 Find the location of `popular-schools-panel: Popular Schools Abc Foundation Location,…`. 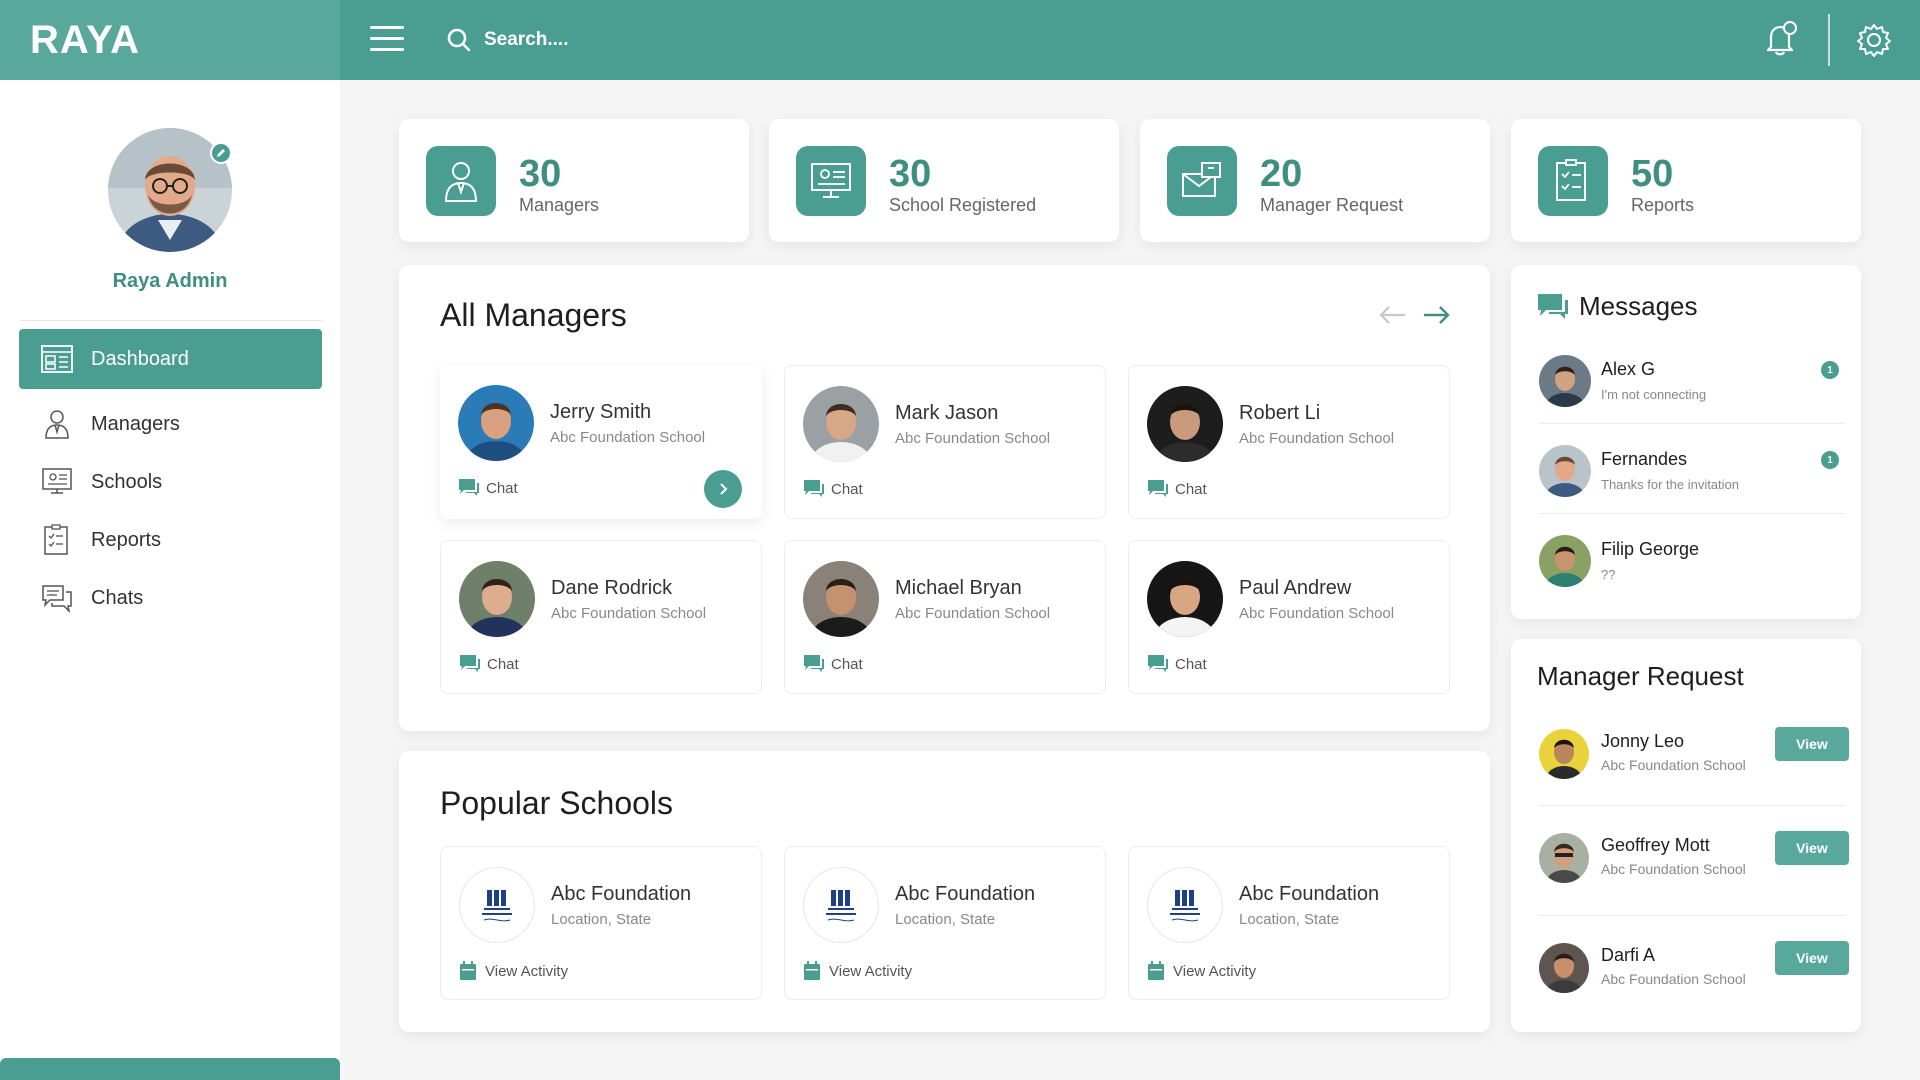

popular-schools-panel: Popular Schools Abc Foundation Location,… is located at coordinates (944, 891).